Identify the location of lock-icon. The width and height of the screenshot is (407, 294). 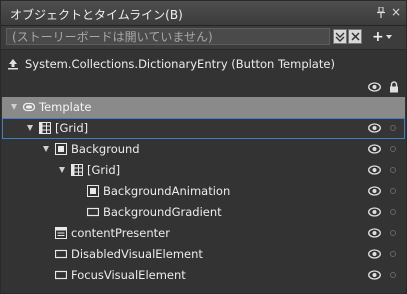
(394, 87).